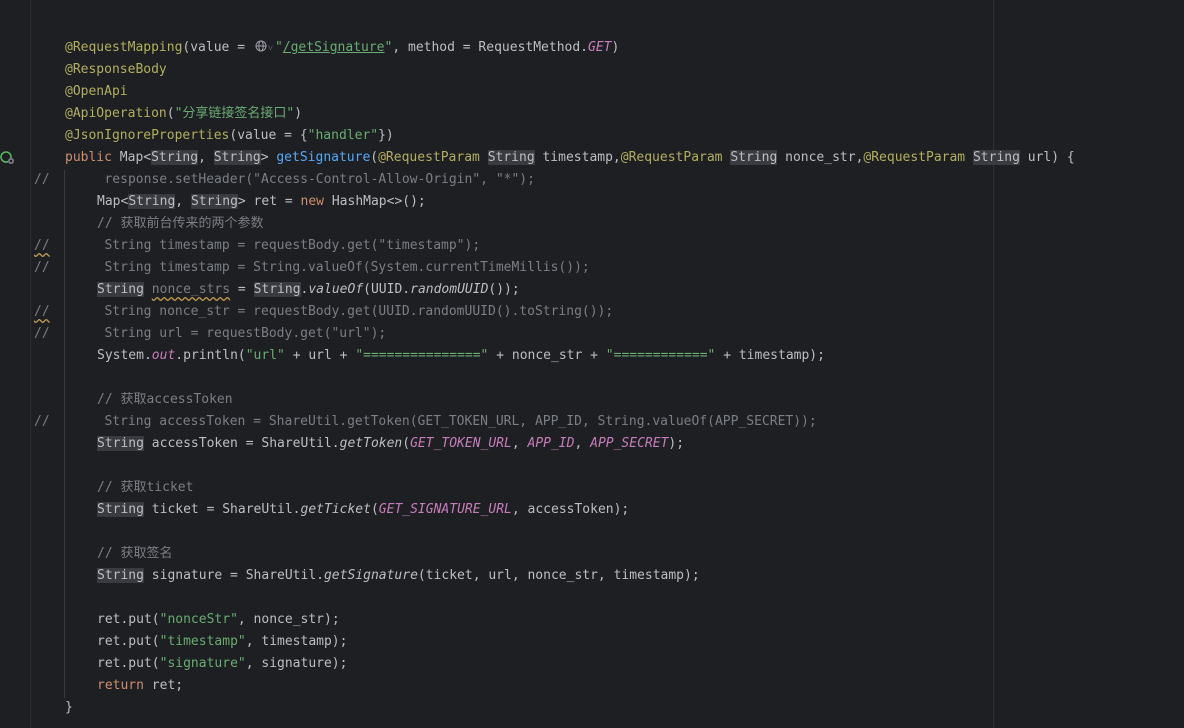  Describe the element at coordinates (69, 708) in the screenshot. I see `code-text: }` at that location.